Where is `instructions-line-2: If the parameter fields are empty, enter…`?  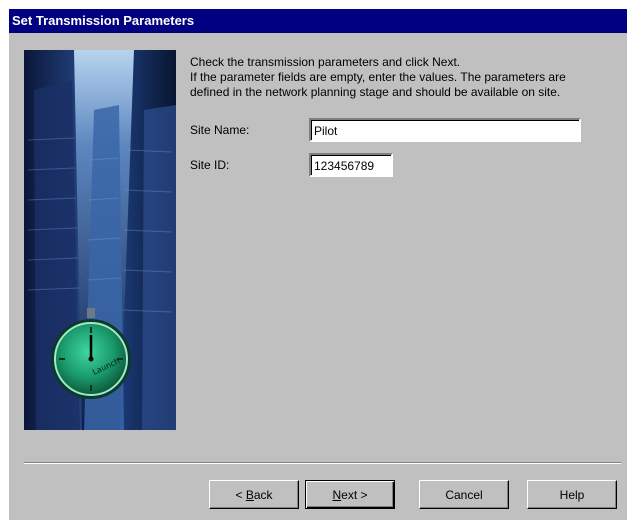
instructions-line-2: If the parameter fields are empty, enter… is located at coordinates (378, 77).